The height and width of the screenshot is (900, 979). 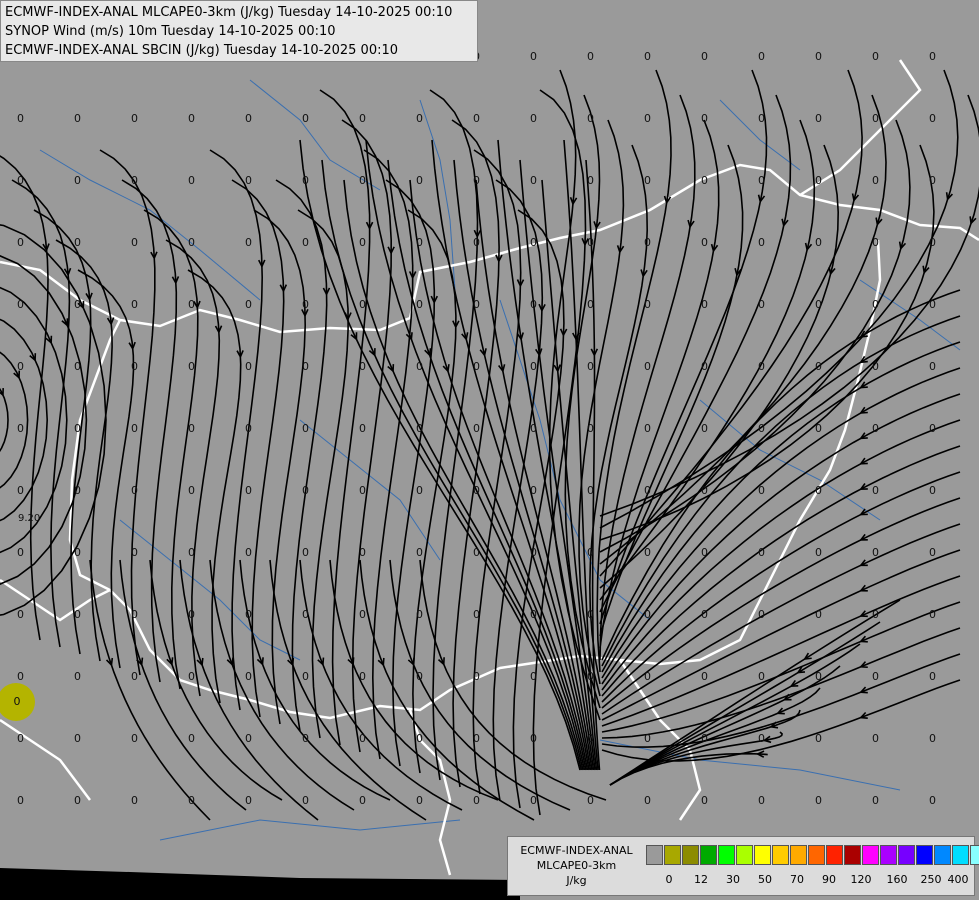 I want to click on legend-ticks: 0 12 30 50 70 90 120 160 250 400, so click(x=811, y=880).